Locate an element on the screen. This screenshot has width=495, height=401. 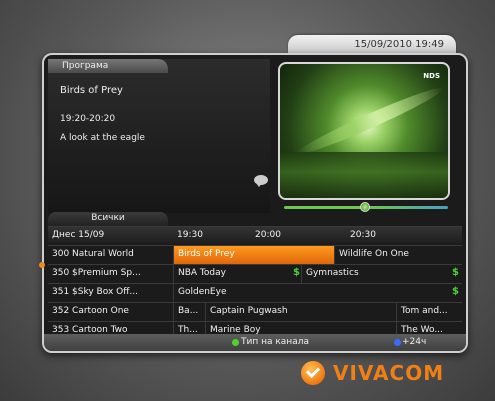
program-cell: Gymnastics is located at coordinates (381, 274).